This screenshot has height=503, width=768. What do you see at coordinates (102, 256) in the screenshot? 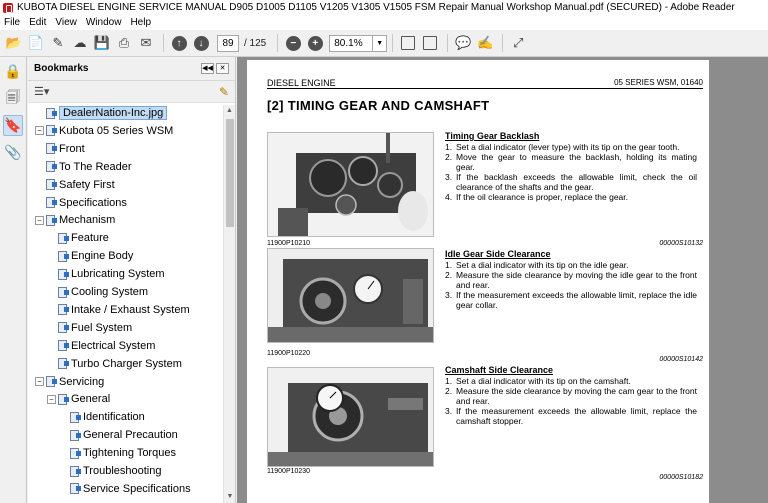
I see `bookmark-label: Engine Body` at bounding box center [102, 256].